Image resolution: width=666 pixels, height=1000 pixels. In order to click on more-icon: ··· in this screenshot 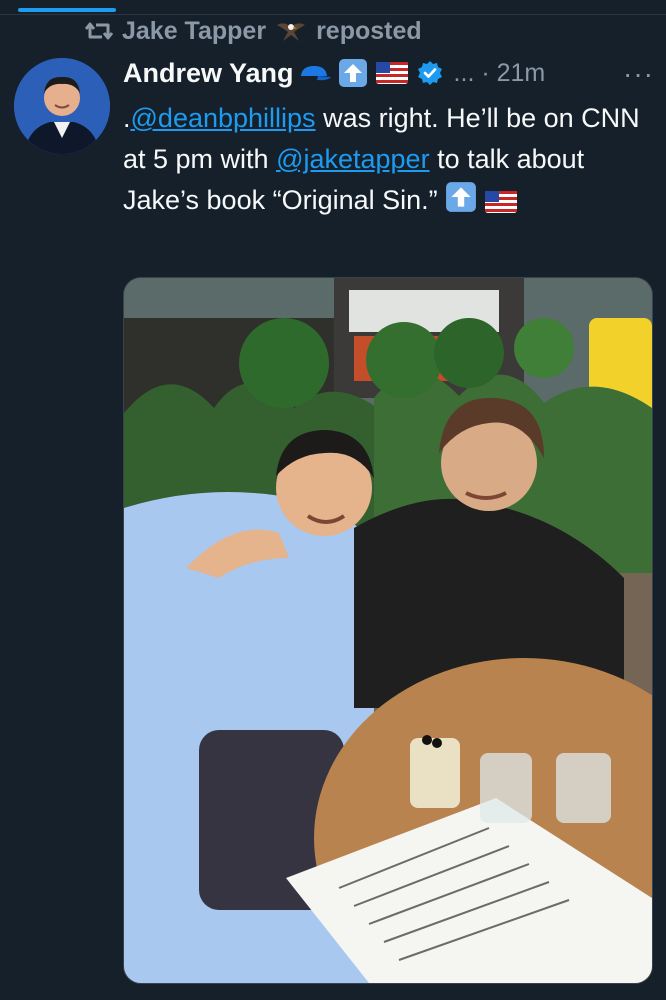, I will do `click(638, 74)`.